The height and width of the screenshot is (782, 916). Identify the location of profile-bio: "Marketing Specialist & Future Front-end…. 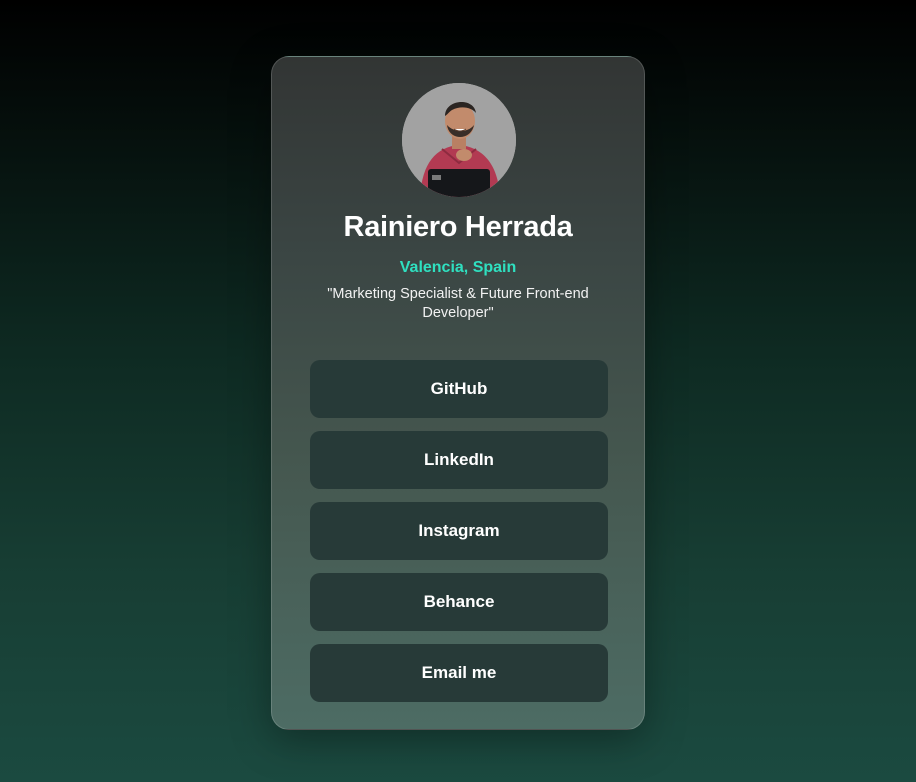
(458, 303).